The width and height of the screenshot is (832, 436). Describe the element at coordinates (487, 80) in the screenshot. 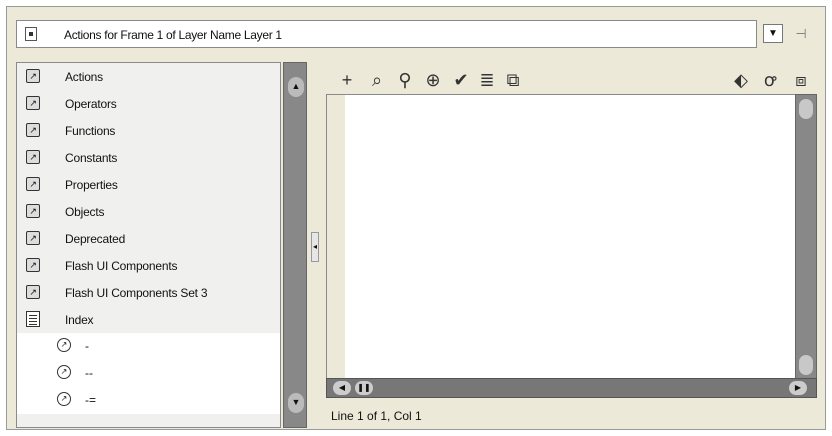

I see `auto-format-icon: ≣` at that location.